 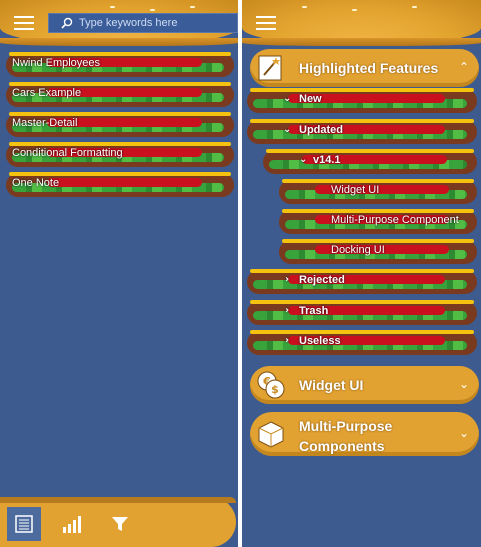 I want to click on coins-icon: €$, so click(x=271, y=385).